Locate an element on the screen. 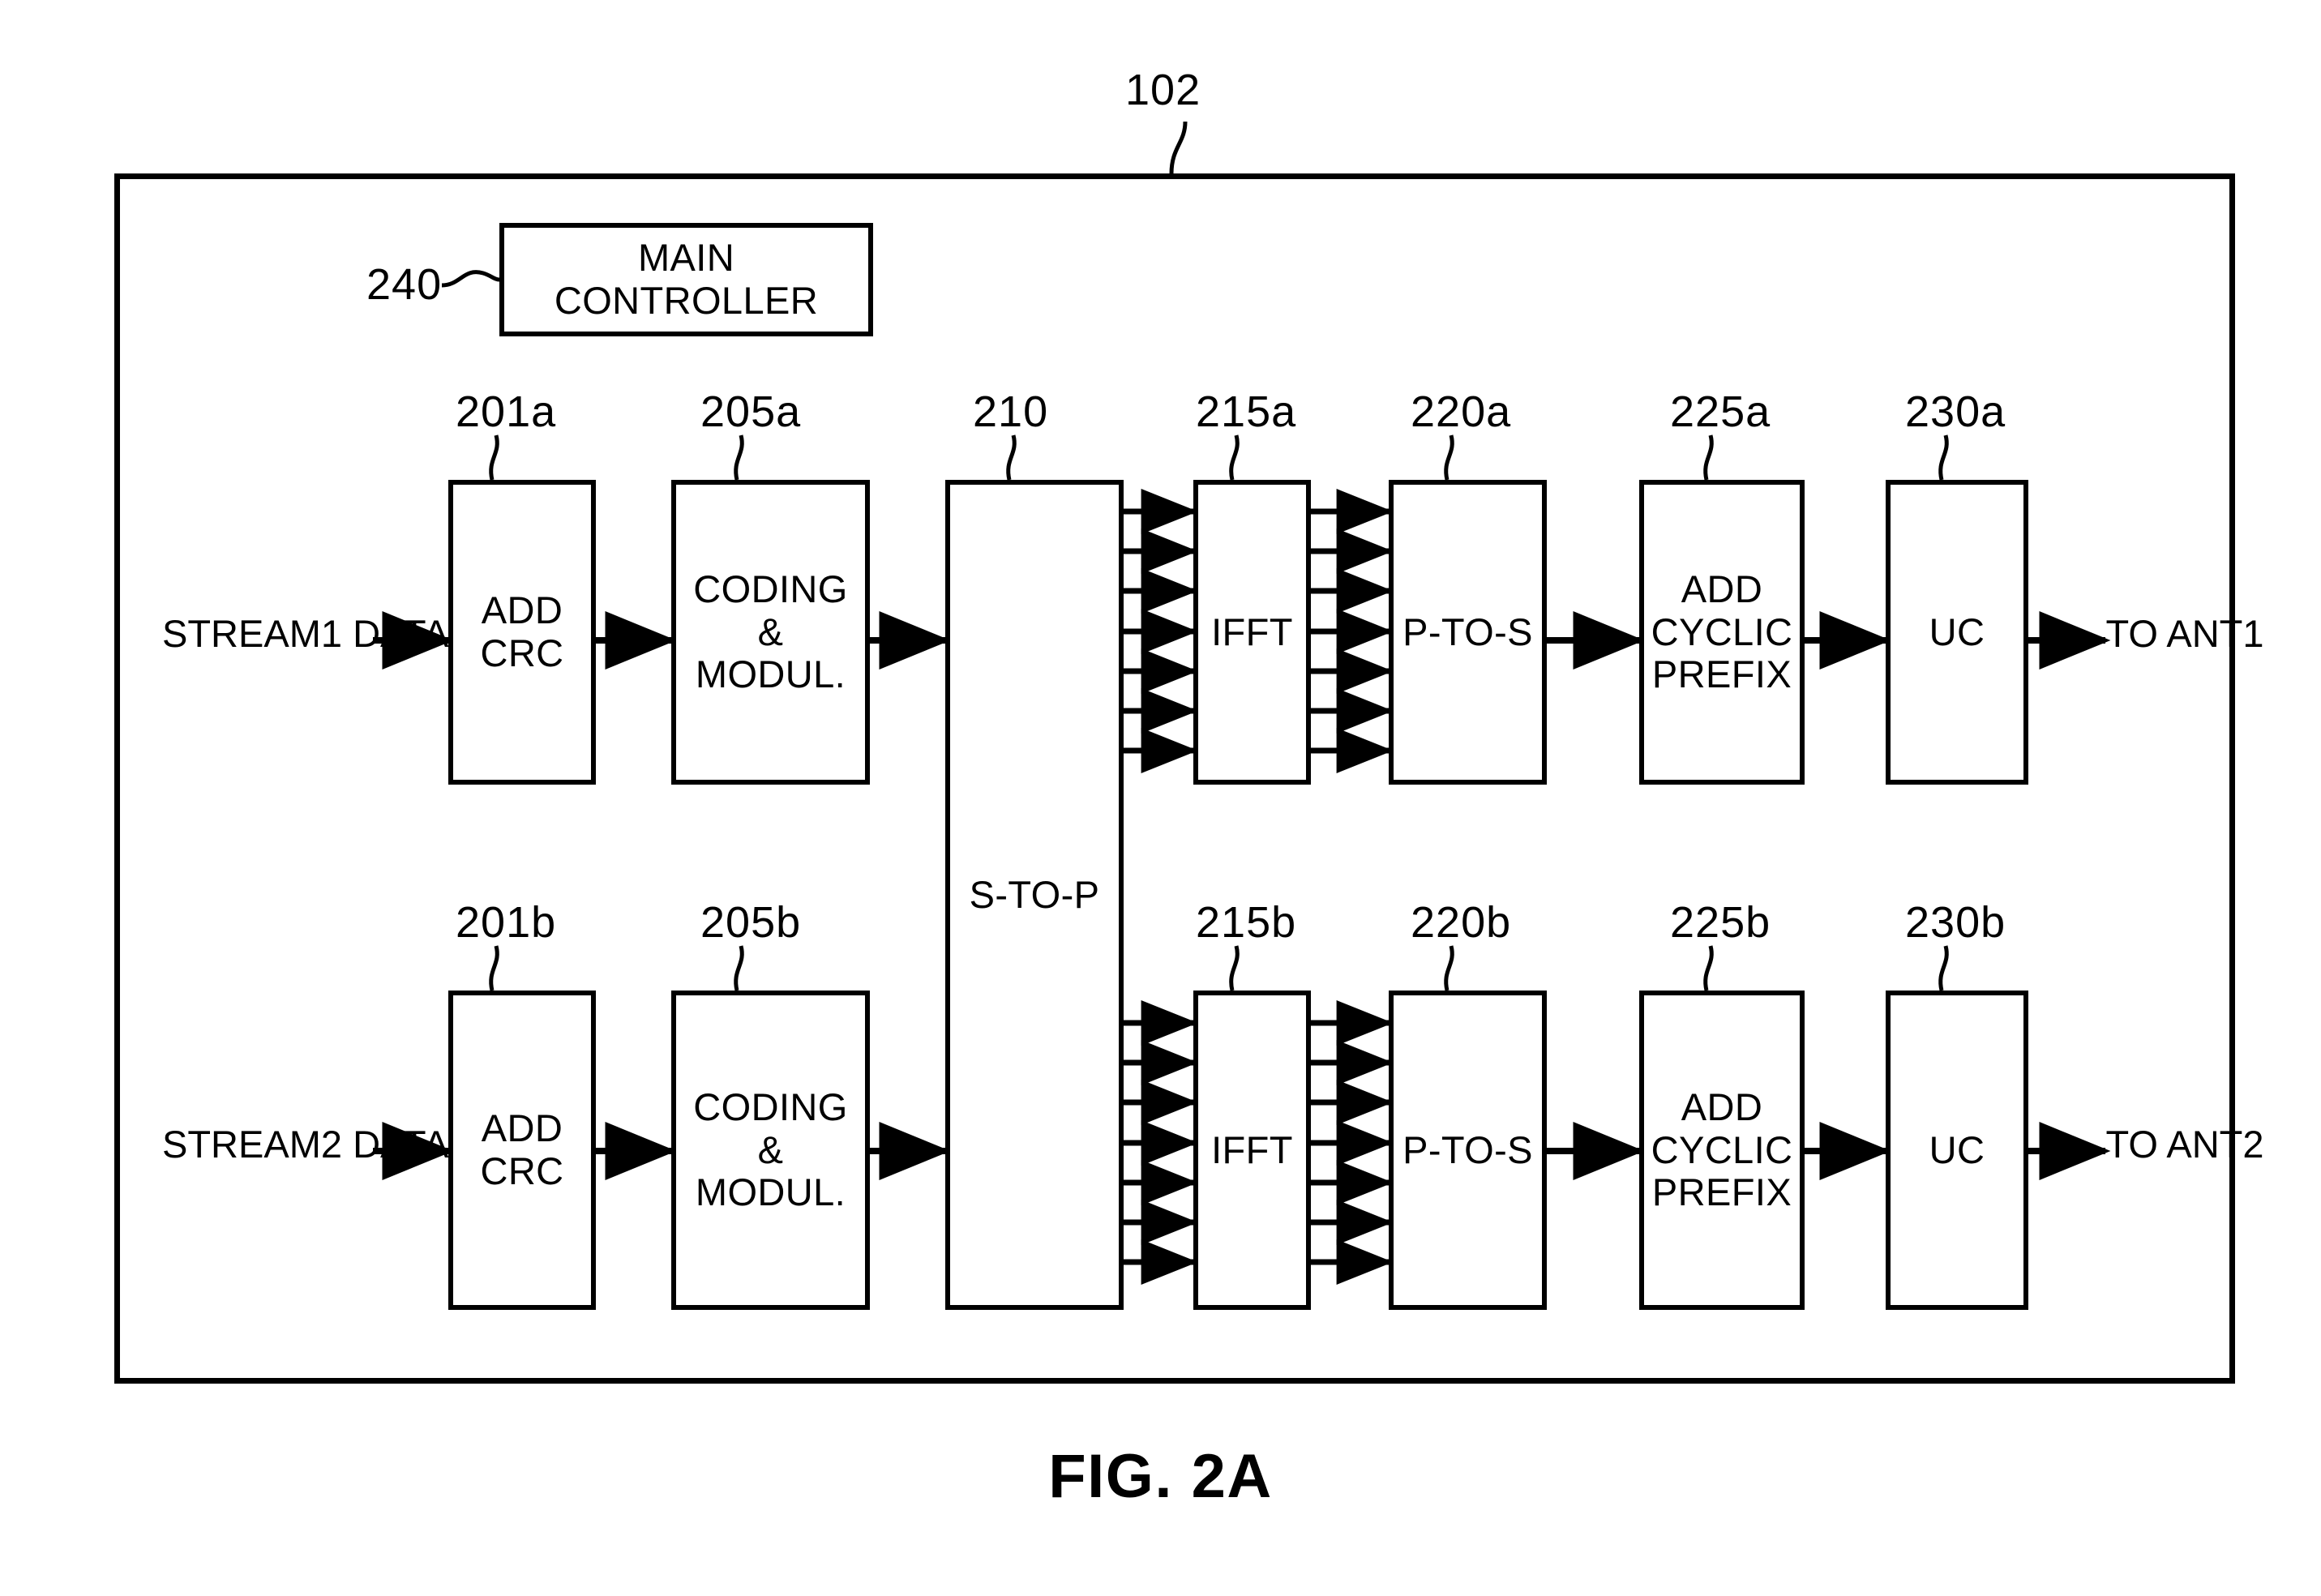  cyclic-a-line3: PREFIX is located at coordinates (1722, 674).